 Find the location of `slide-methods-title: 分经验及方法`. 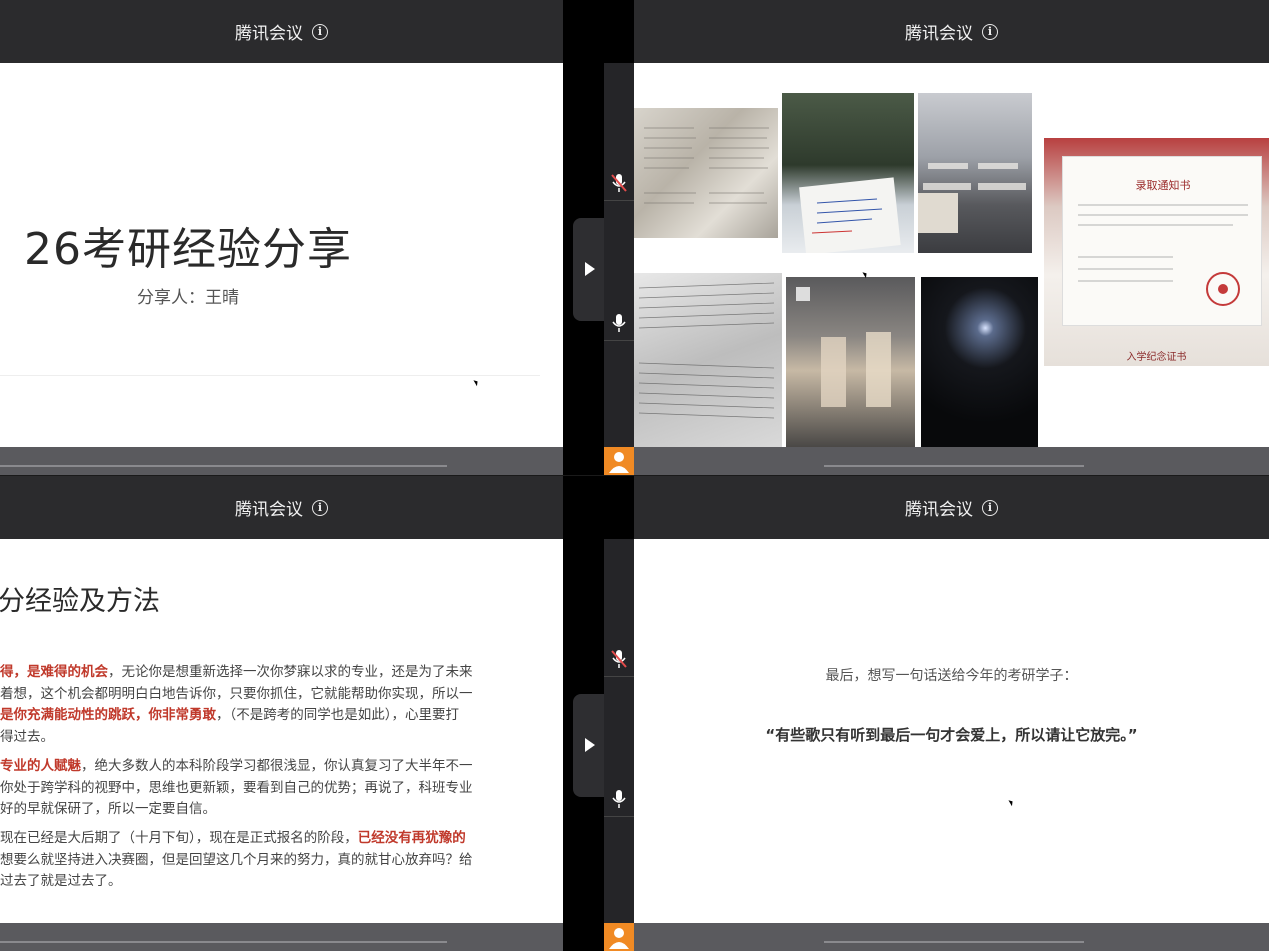

slide-methods-title: 分经验及方法 is located at coordinates (80, 601).